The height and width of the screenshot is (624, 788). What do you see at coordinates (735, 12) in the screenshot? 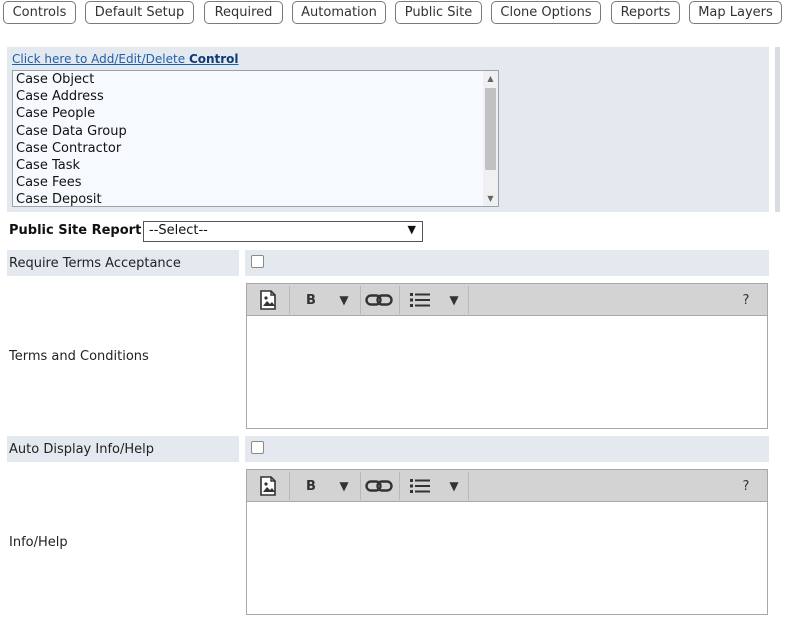
I see `tab-map-layers: Map Layers` at bounding box center [735, 12].